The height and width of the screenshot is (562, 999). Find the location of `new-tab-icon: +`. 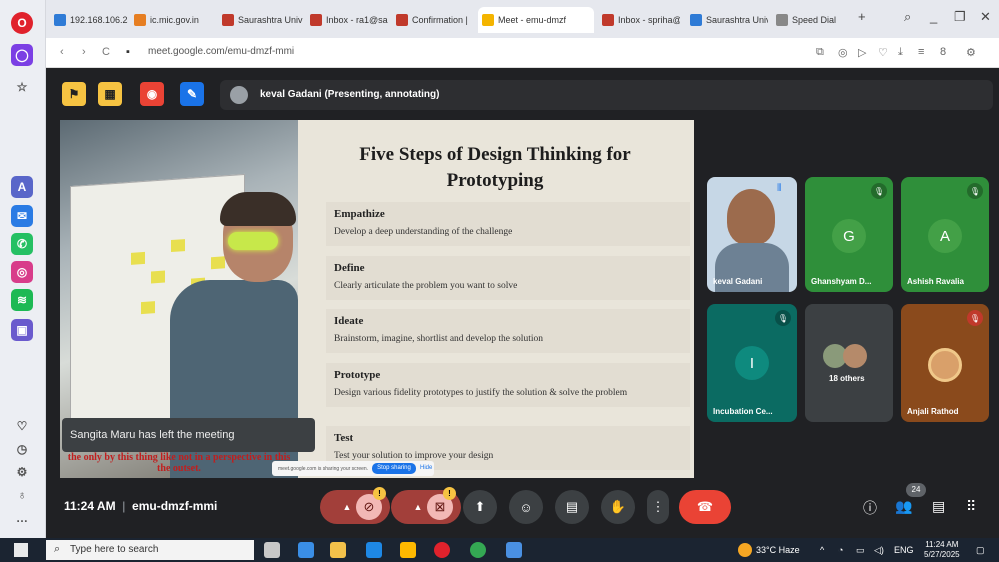

new-tab-icon: + is located at coordinates (862, 16).